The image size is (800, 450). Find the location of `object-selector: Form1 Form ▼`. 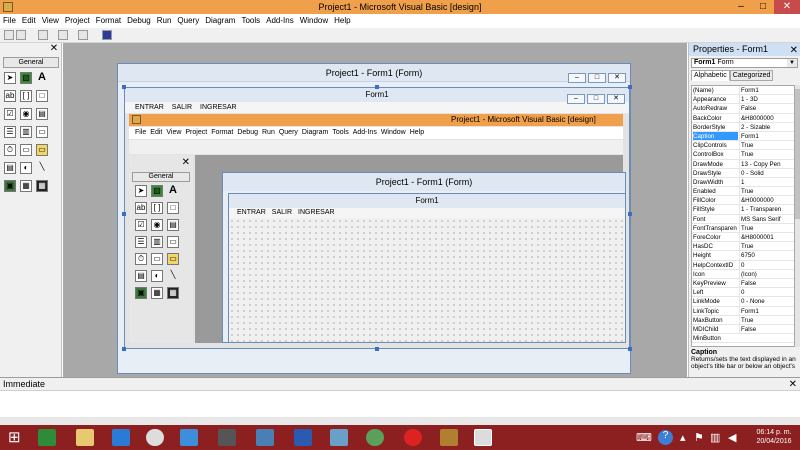

object-selector: Form1 Form ▼ is located at coordinates (744, 63).